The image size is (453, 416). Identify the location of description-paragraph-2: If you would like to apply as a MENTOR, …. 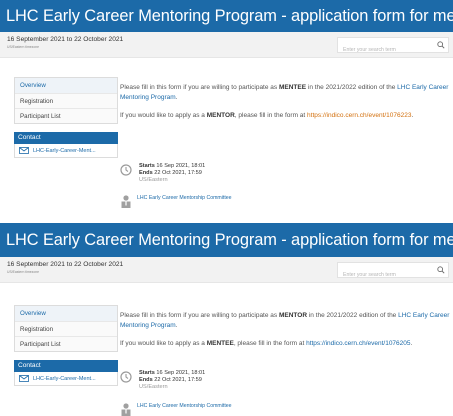
(285, 116).